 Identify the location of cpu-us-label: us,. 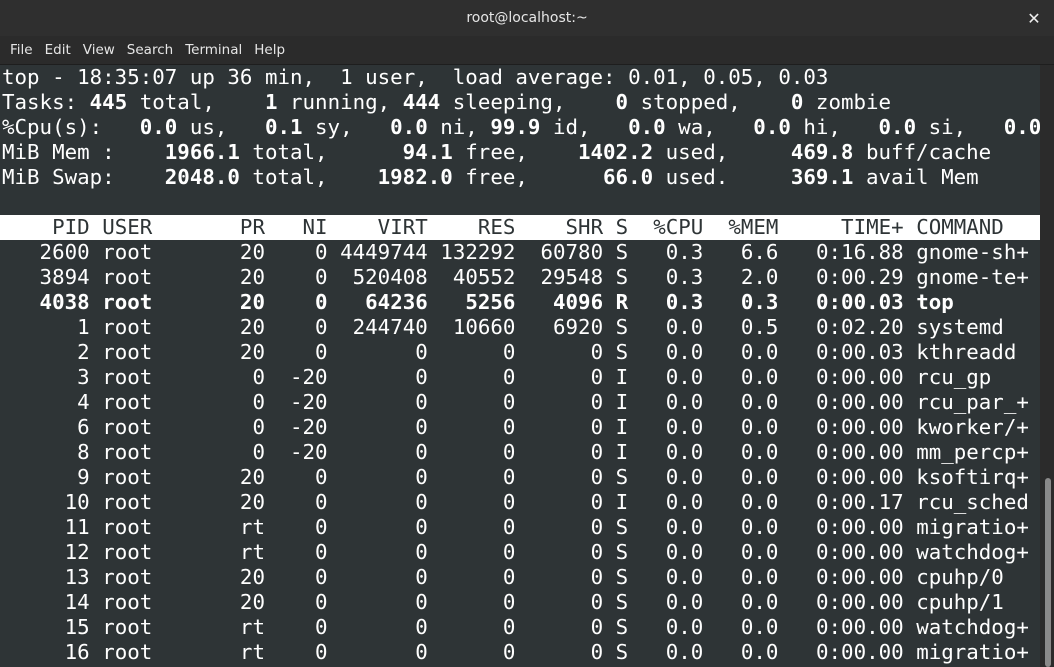
(208, 127).